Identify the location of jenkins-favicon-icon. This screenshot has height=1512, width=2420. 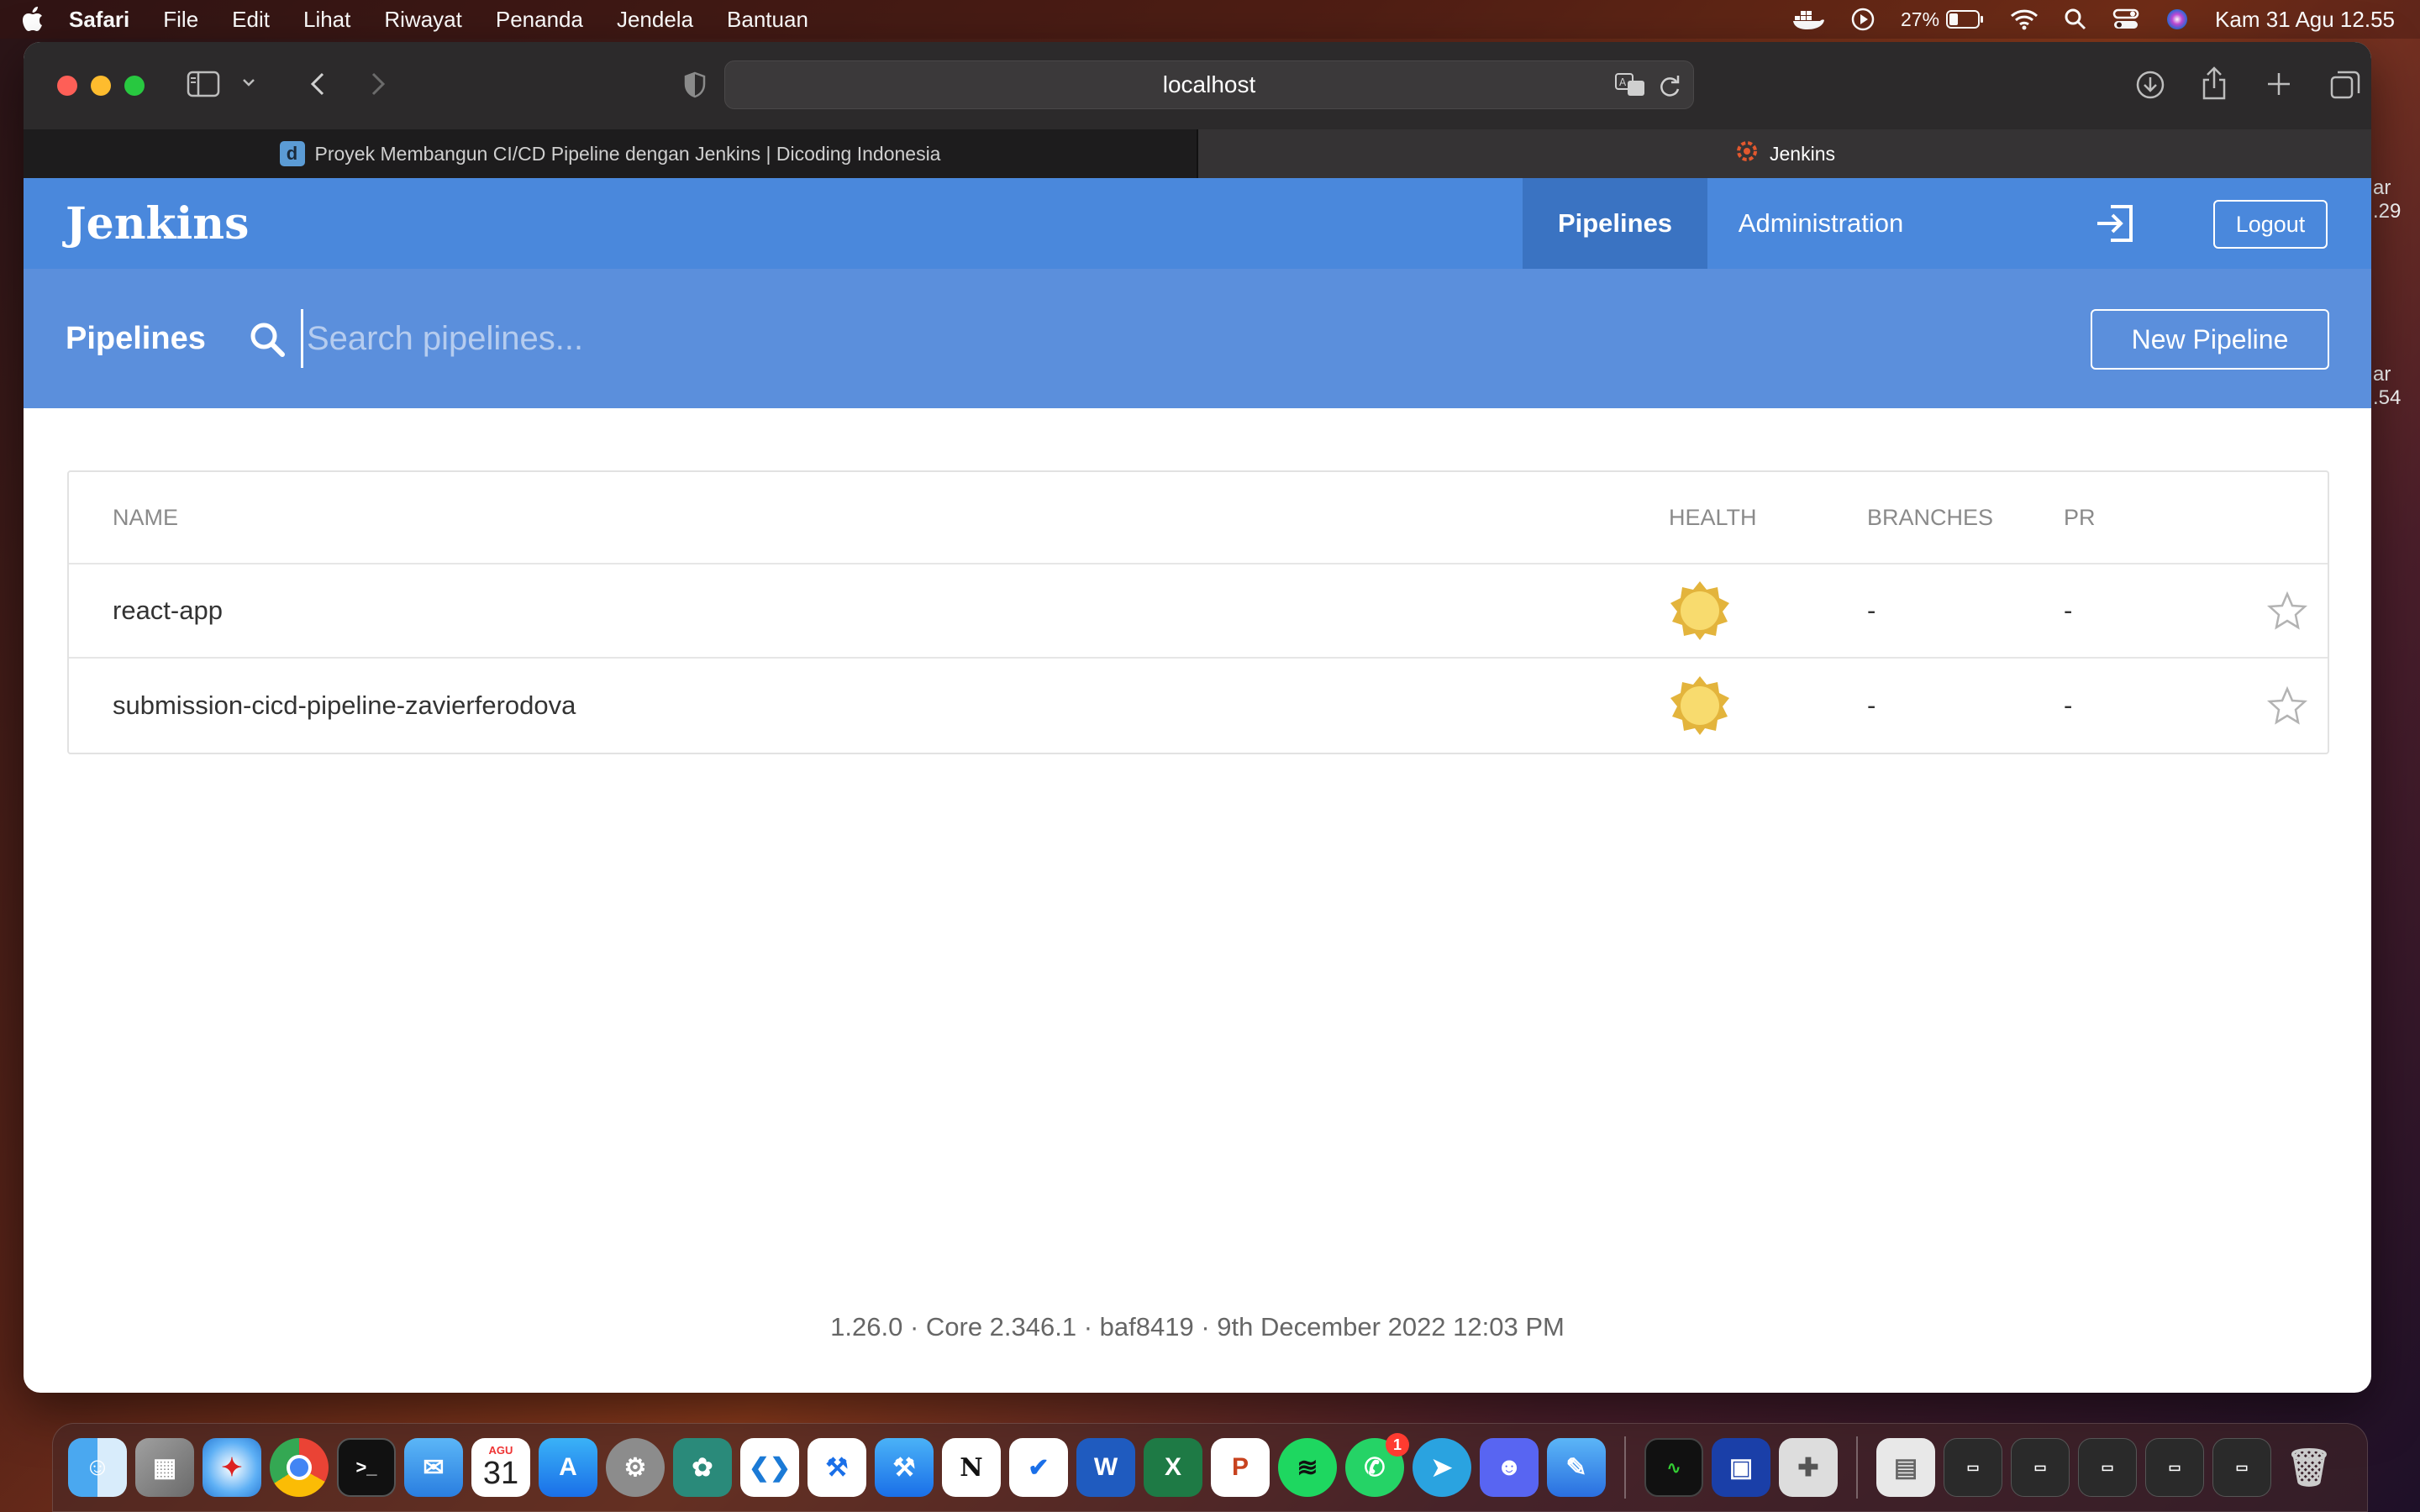
(1747, 154).